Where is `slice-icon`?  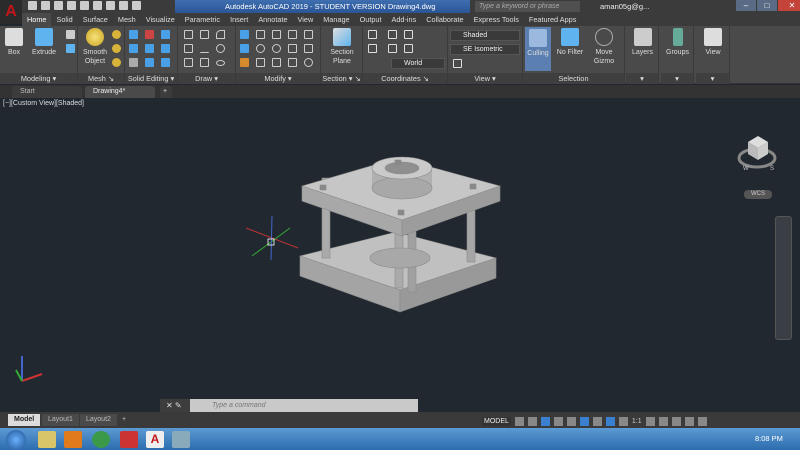 slice-icon is located at coordinates (149, 48).